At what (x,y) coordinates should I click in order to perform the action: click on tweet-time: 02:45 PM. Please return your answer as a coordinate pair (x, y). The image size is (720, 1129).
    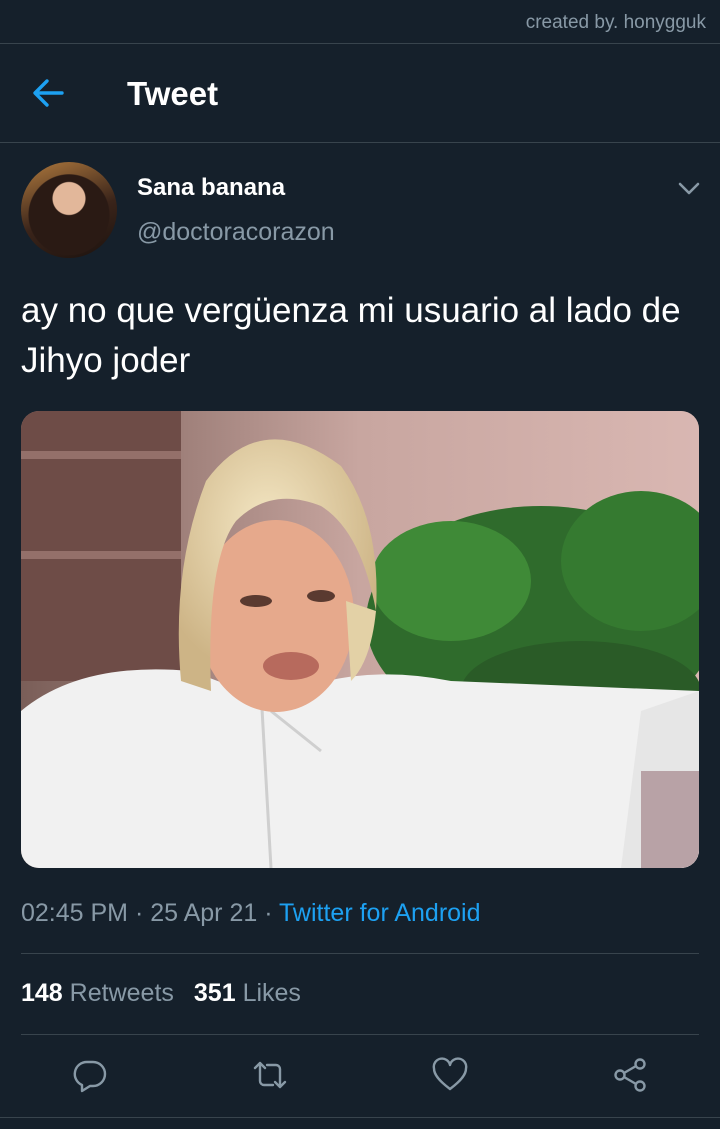
    Looking at the image, I should click on (75, 913).